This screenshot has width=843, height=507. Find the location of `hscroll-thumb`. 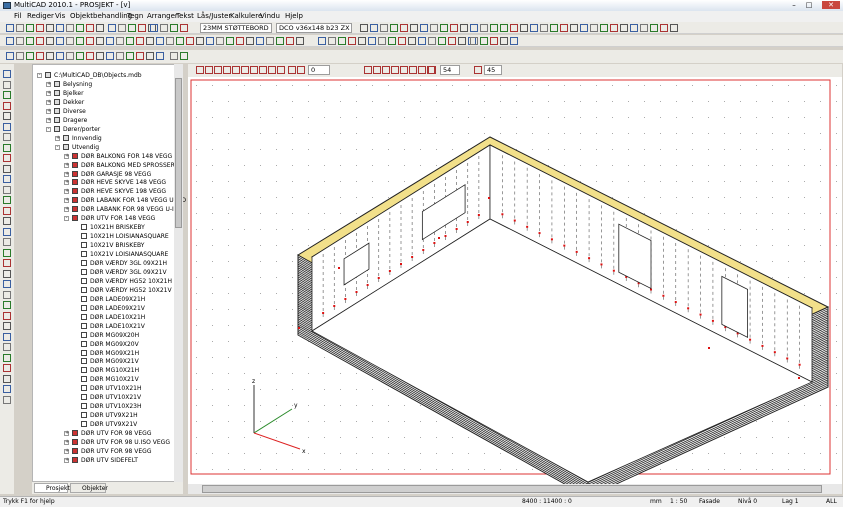

hscroll-thumb is located at coordinates (512, 489).